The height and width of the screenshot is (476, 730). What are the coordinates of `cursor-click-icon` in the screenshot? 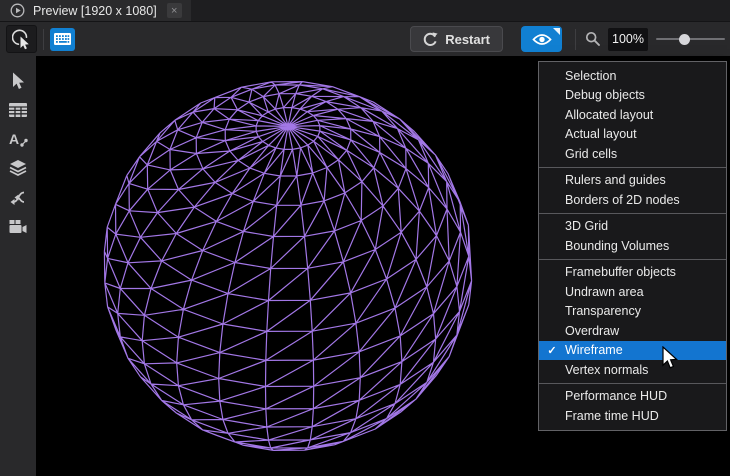 It's located at (20, 38).